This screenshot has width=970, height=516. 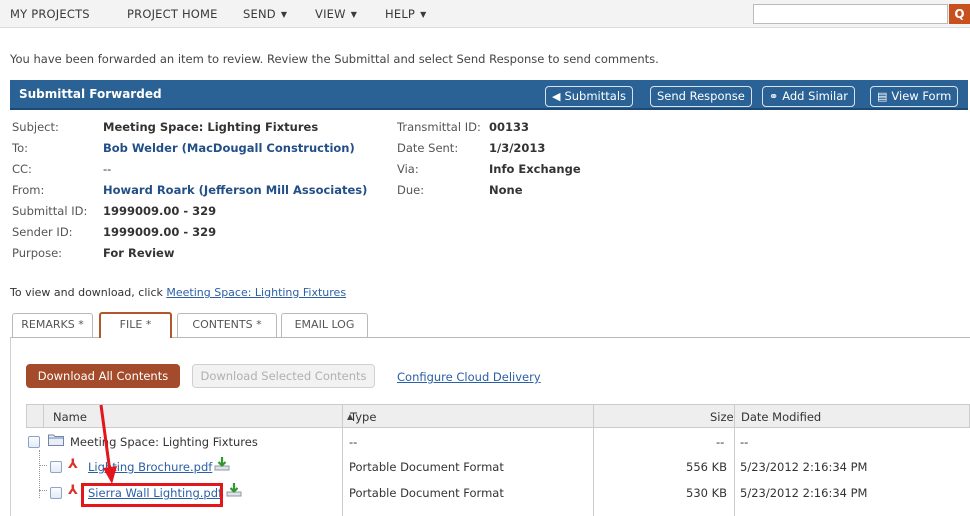 I want to click on table-header: Name ▲ Type Size Date Modified, so click(x=498, y=416).